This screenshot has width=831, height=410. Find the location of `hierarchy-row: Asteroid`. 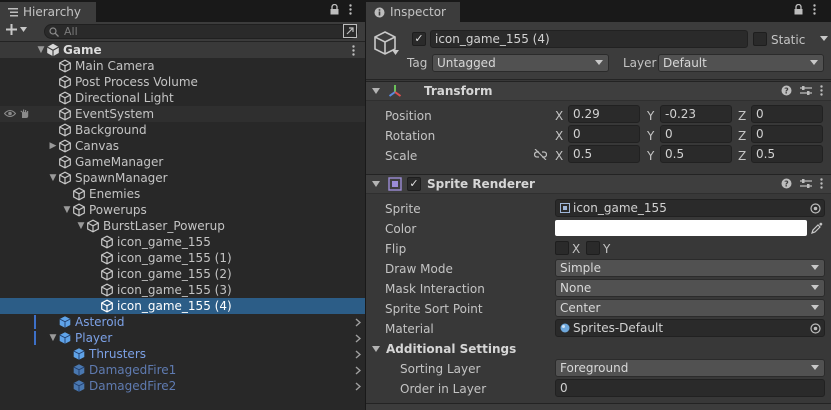

hierarchy-row: Asteroid is located at coordinates (182, 322).